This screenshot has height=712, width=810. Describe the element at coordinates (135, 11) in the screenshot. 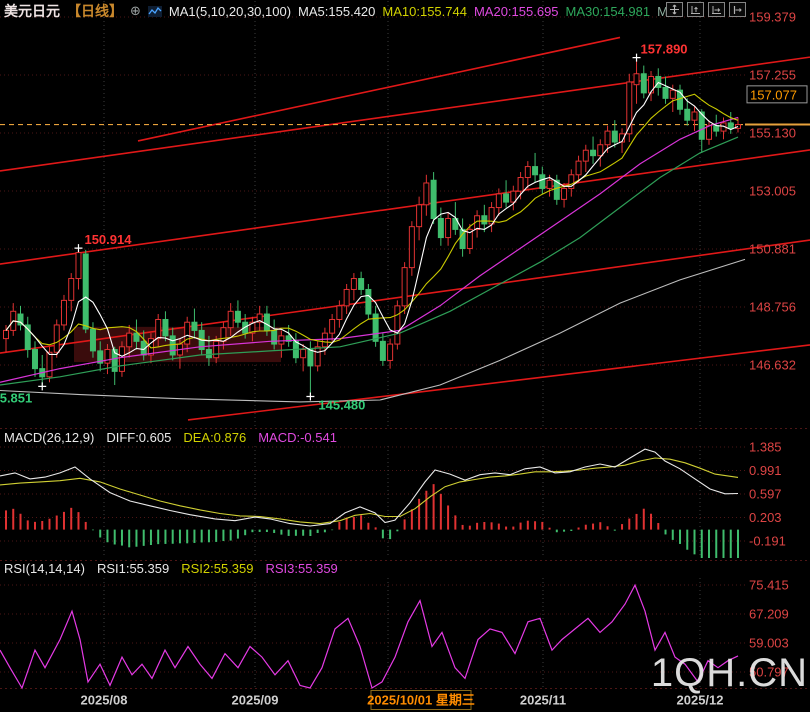

I see `expand-icon: ⊕` at that location.